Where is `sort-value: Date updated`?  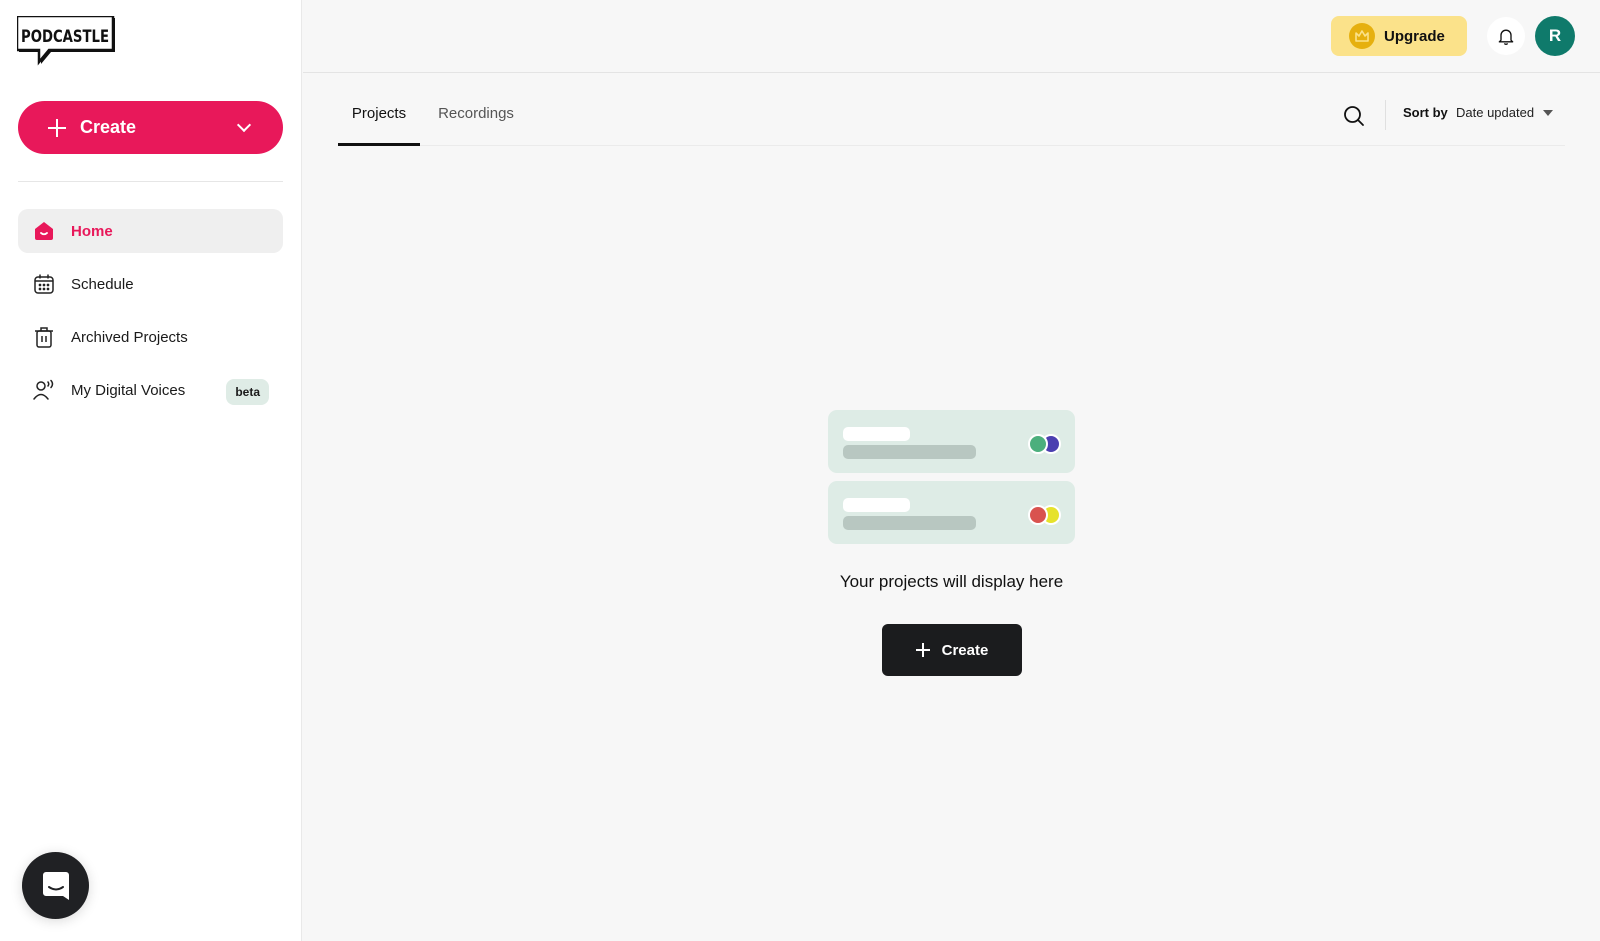 sort-value: Date updated is located at coordinates (1495, 112).